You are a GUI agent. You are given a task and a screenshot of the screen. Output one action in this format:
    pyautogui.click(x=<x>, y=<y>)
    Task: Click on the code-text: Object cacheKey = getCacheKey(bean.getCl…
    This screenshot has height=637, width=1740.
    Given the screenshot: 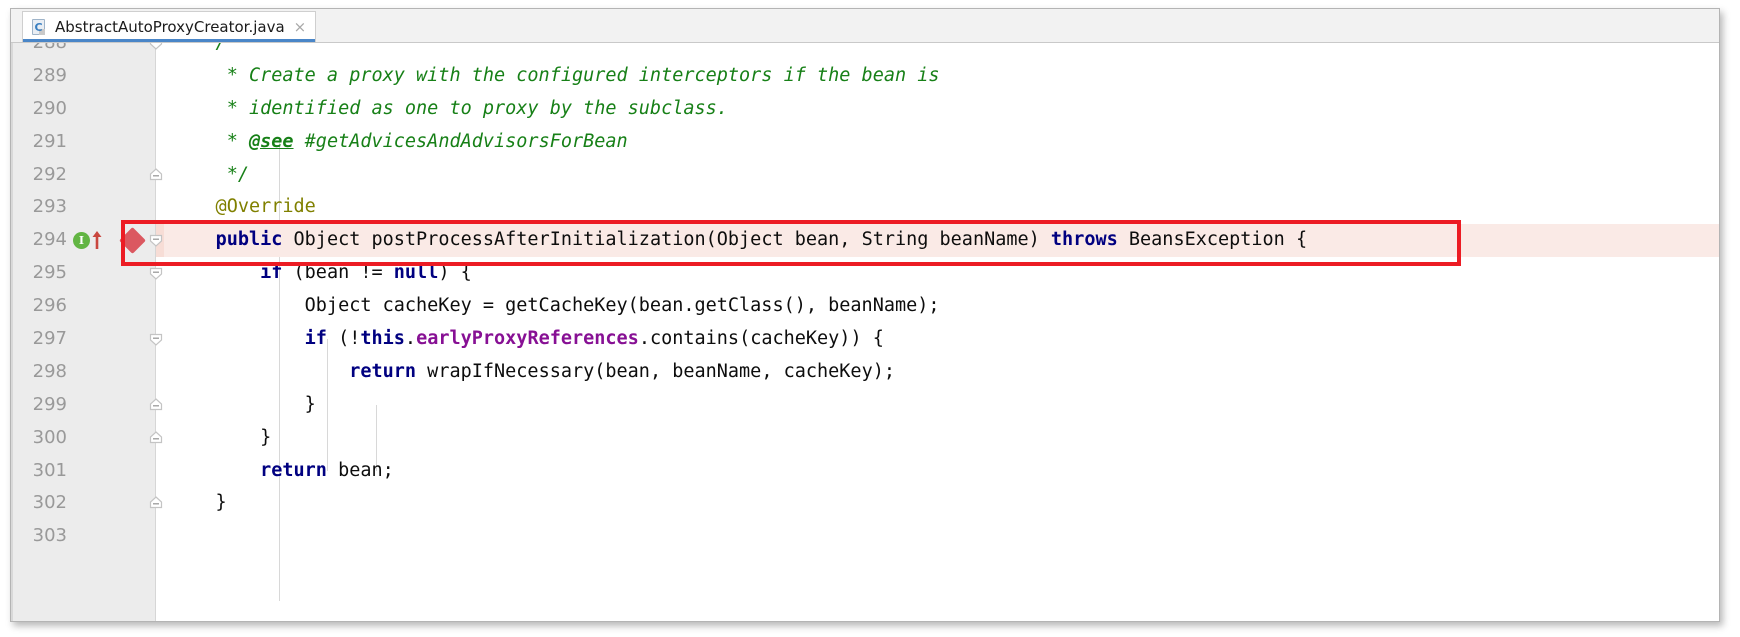 What is the action you would take?
    pyautogui.click(x=555, y=306)
    